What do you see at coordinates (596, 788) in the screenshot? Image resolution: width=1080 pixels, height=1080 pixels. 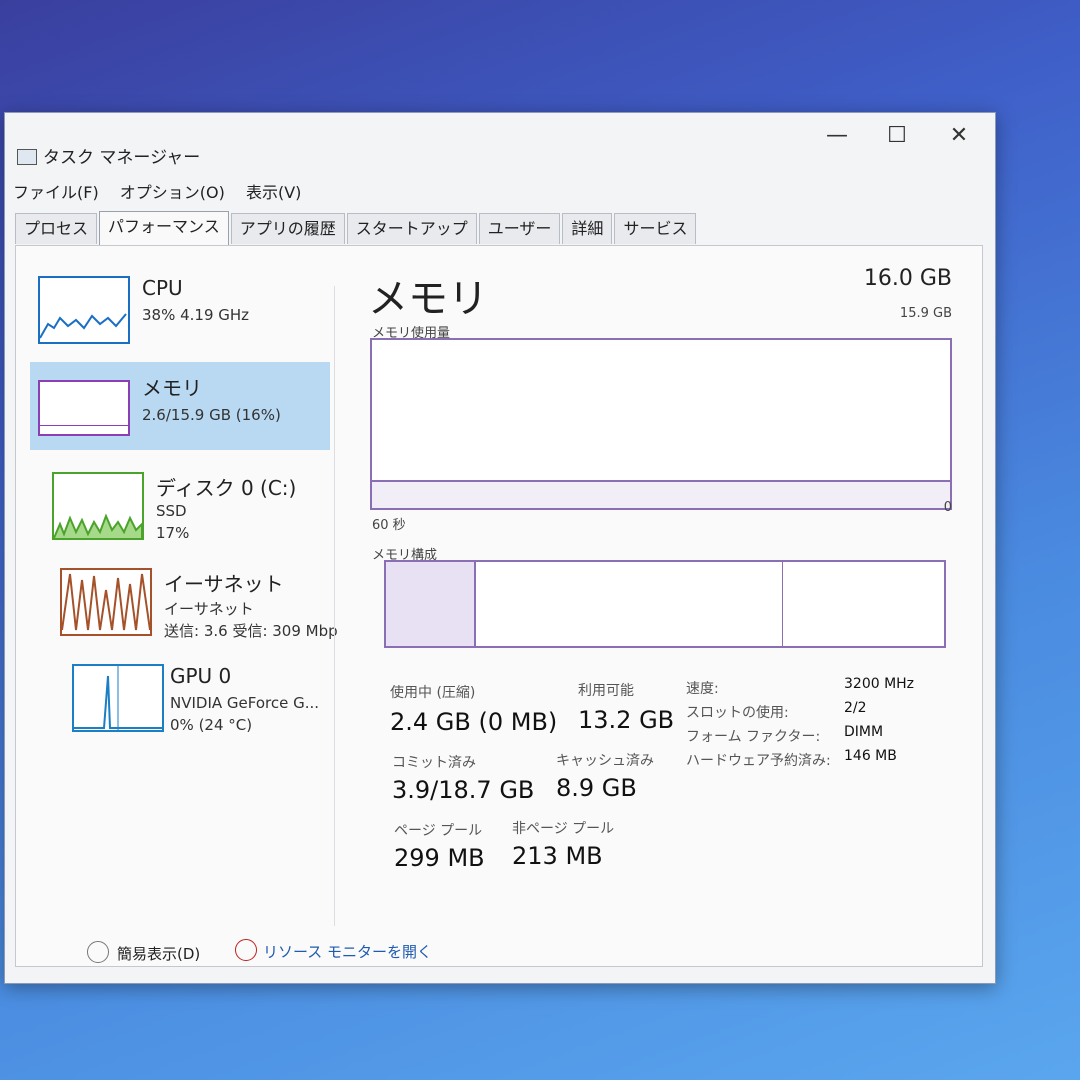 I see `cached-value: 8.9 GB` at bounding box center [596, 788].